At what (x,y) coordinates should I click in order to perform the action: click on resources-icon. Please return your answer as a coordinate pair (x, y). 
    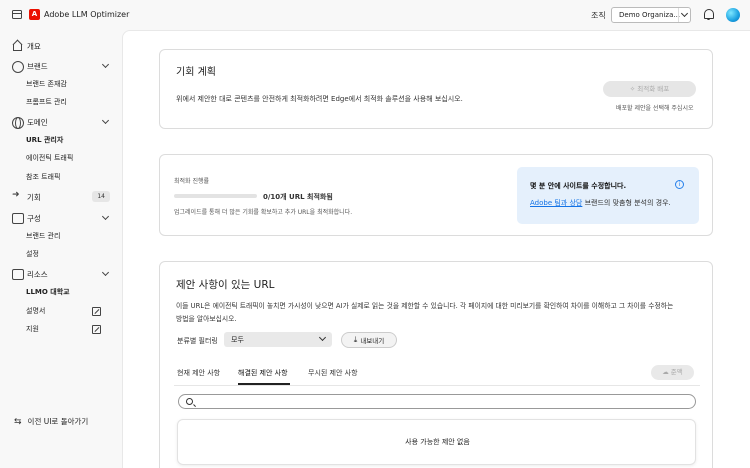
    Looking at the image, I should click on (18, 274).